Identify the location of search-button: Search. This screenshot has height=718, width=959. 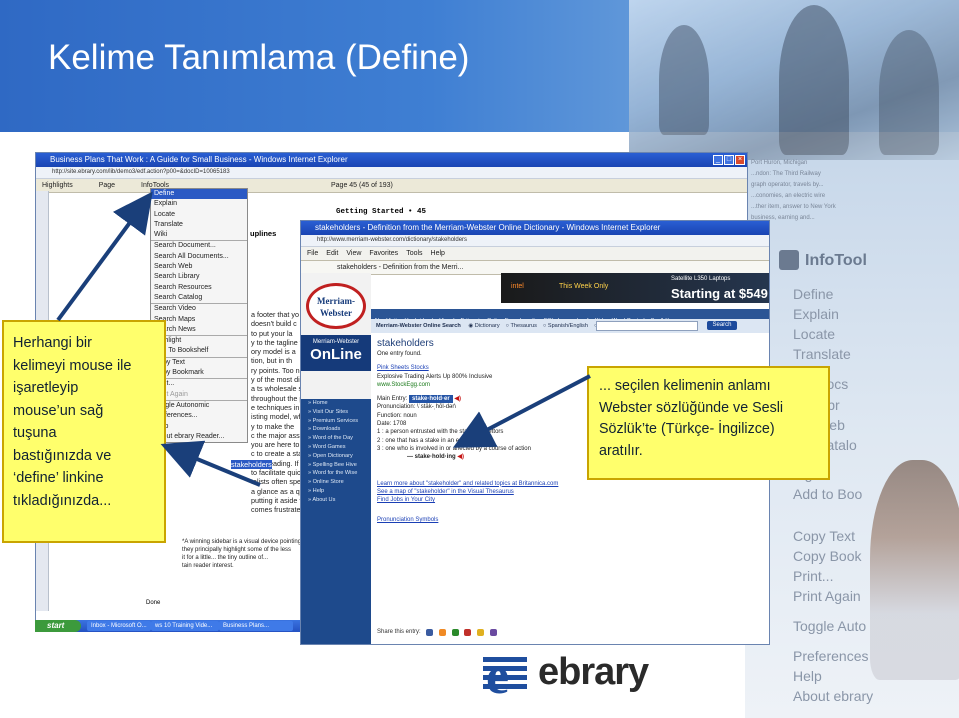
(722, 325).